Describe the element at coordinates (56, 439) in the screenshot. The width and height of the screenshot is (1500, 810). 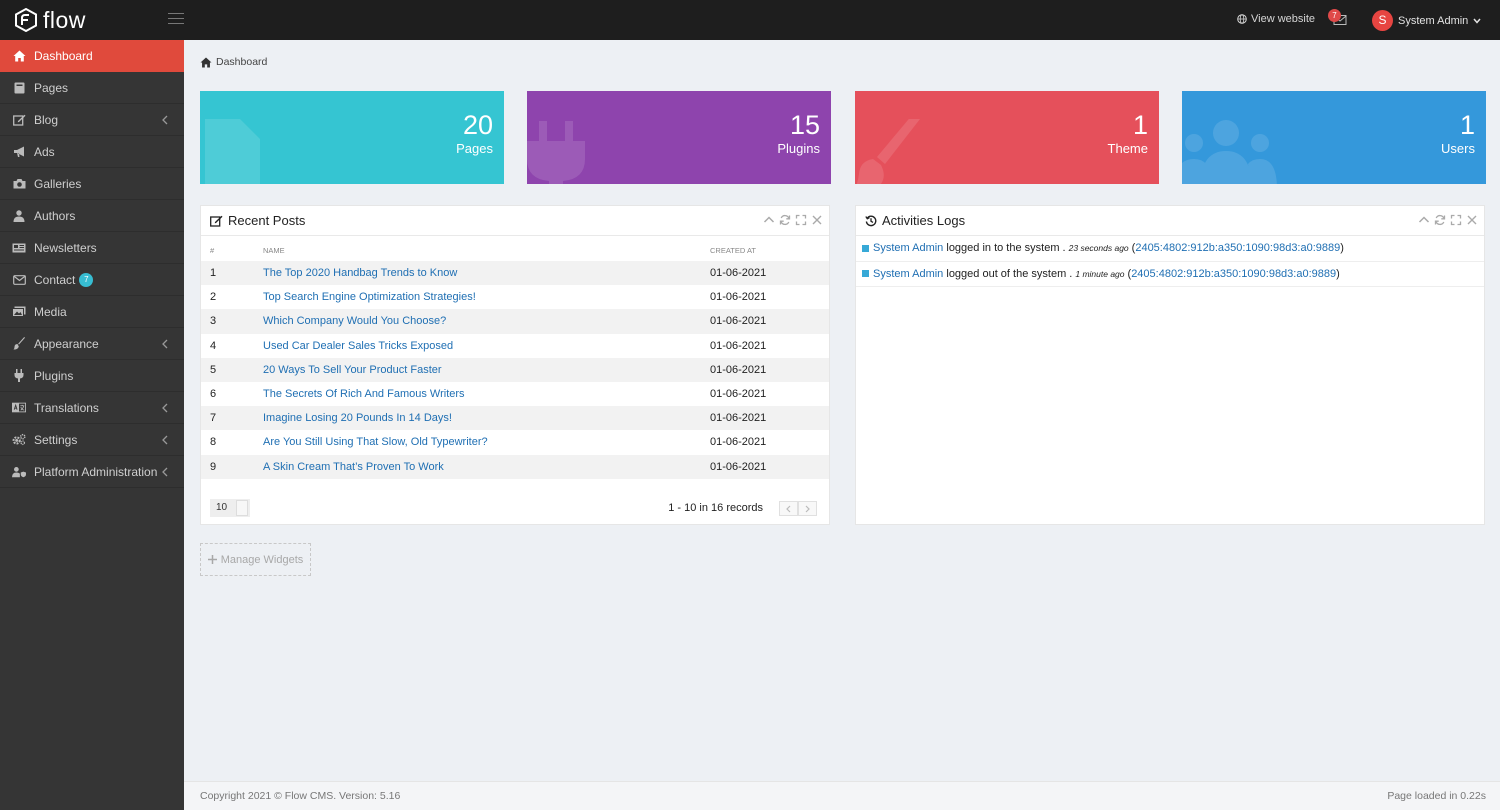
I see `sidebar-item-label: Settings` at that location.